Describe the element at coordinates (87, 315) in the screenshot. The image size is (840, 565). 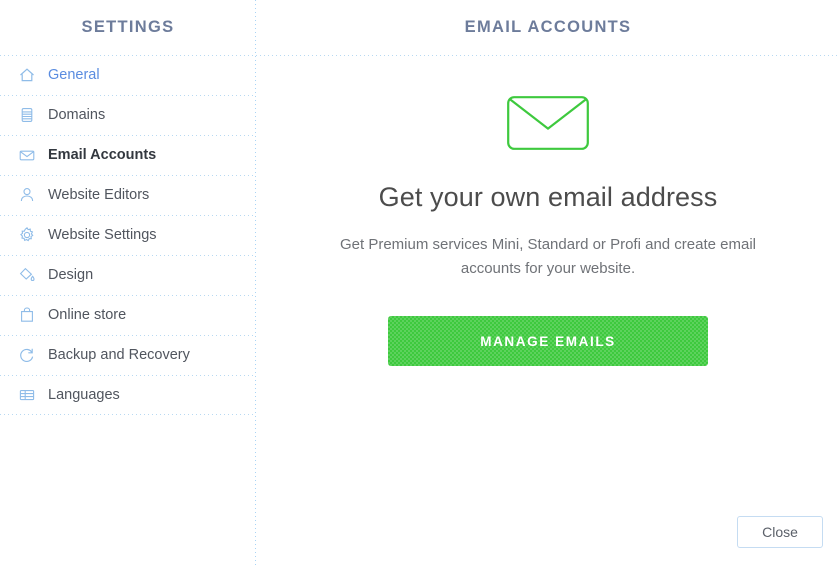
I see `sidebar-item-label: Online store` at that location.